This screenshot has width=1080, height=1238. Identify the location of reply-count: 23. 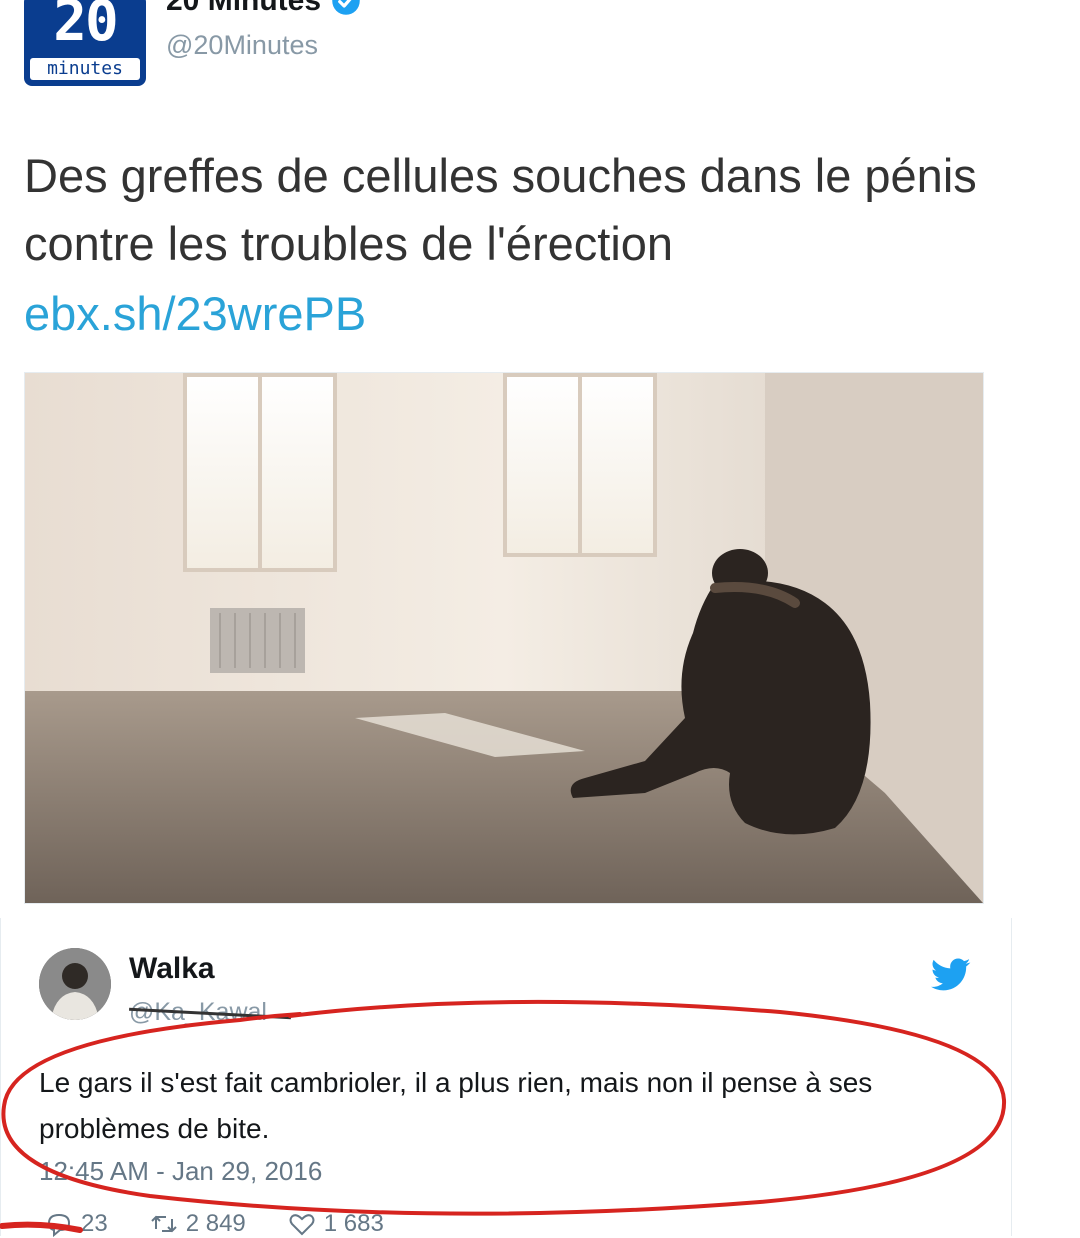
(94, 1223).